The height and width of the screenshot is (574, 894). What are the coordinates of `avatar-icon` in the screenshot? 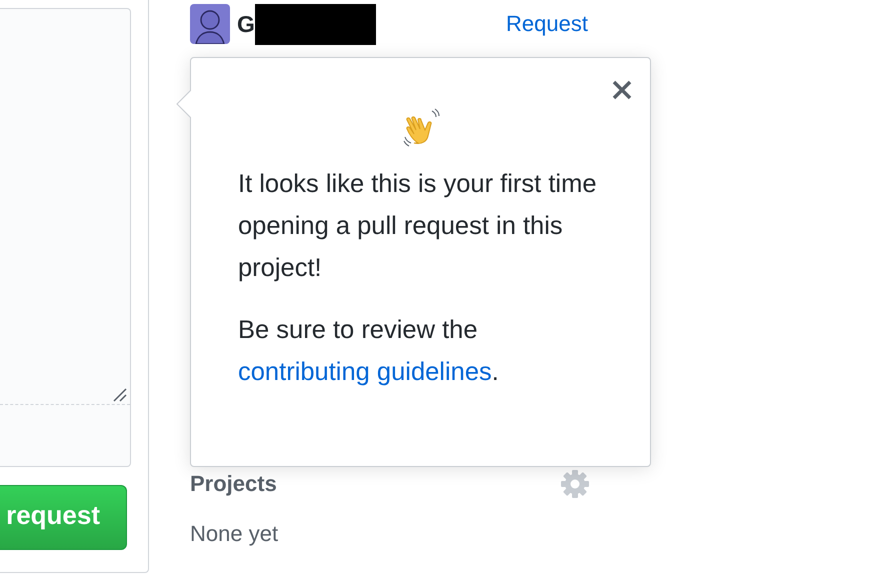 It's located at (210, 24).